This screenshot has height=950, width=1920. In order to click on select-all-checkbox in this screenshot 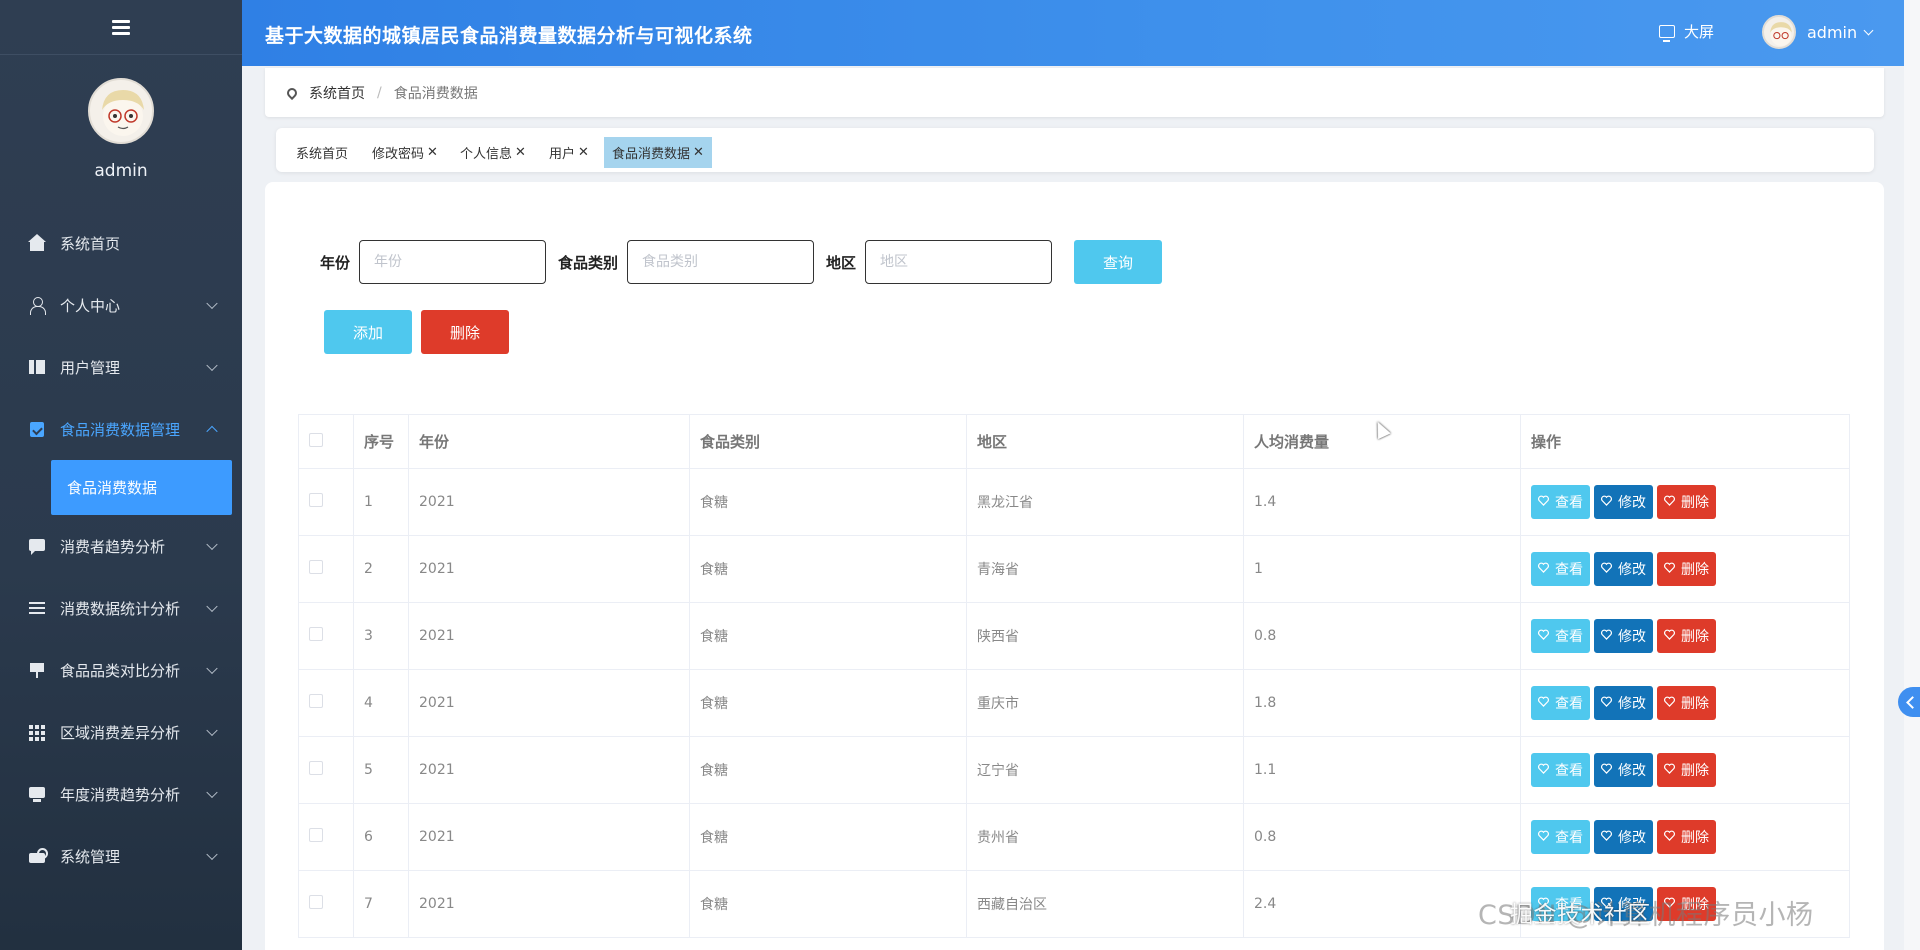, I will do `click(316, 439)`.